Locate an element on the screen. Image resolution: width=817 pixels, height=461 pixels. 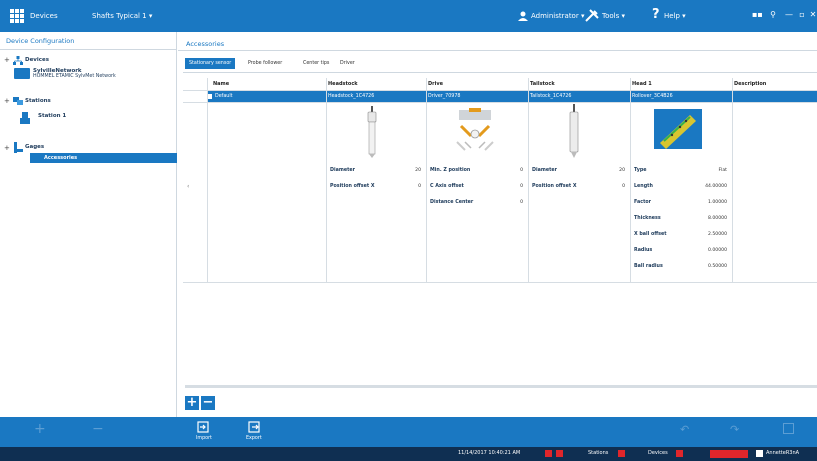
help-menu: Help ▾ is located at coordinates (675, 16).